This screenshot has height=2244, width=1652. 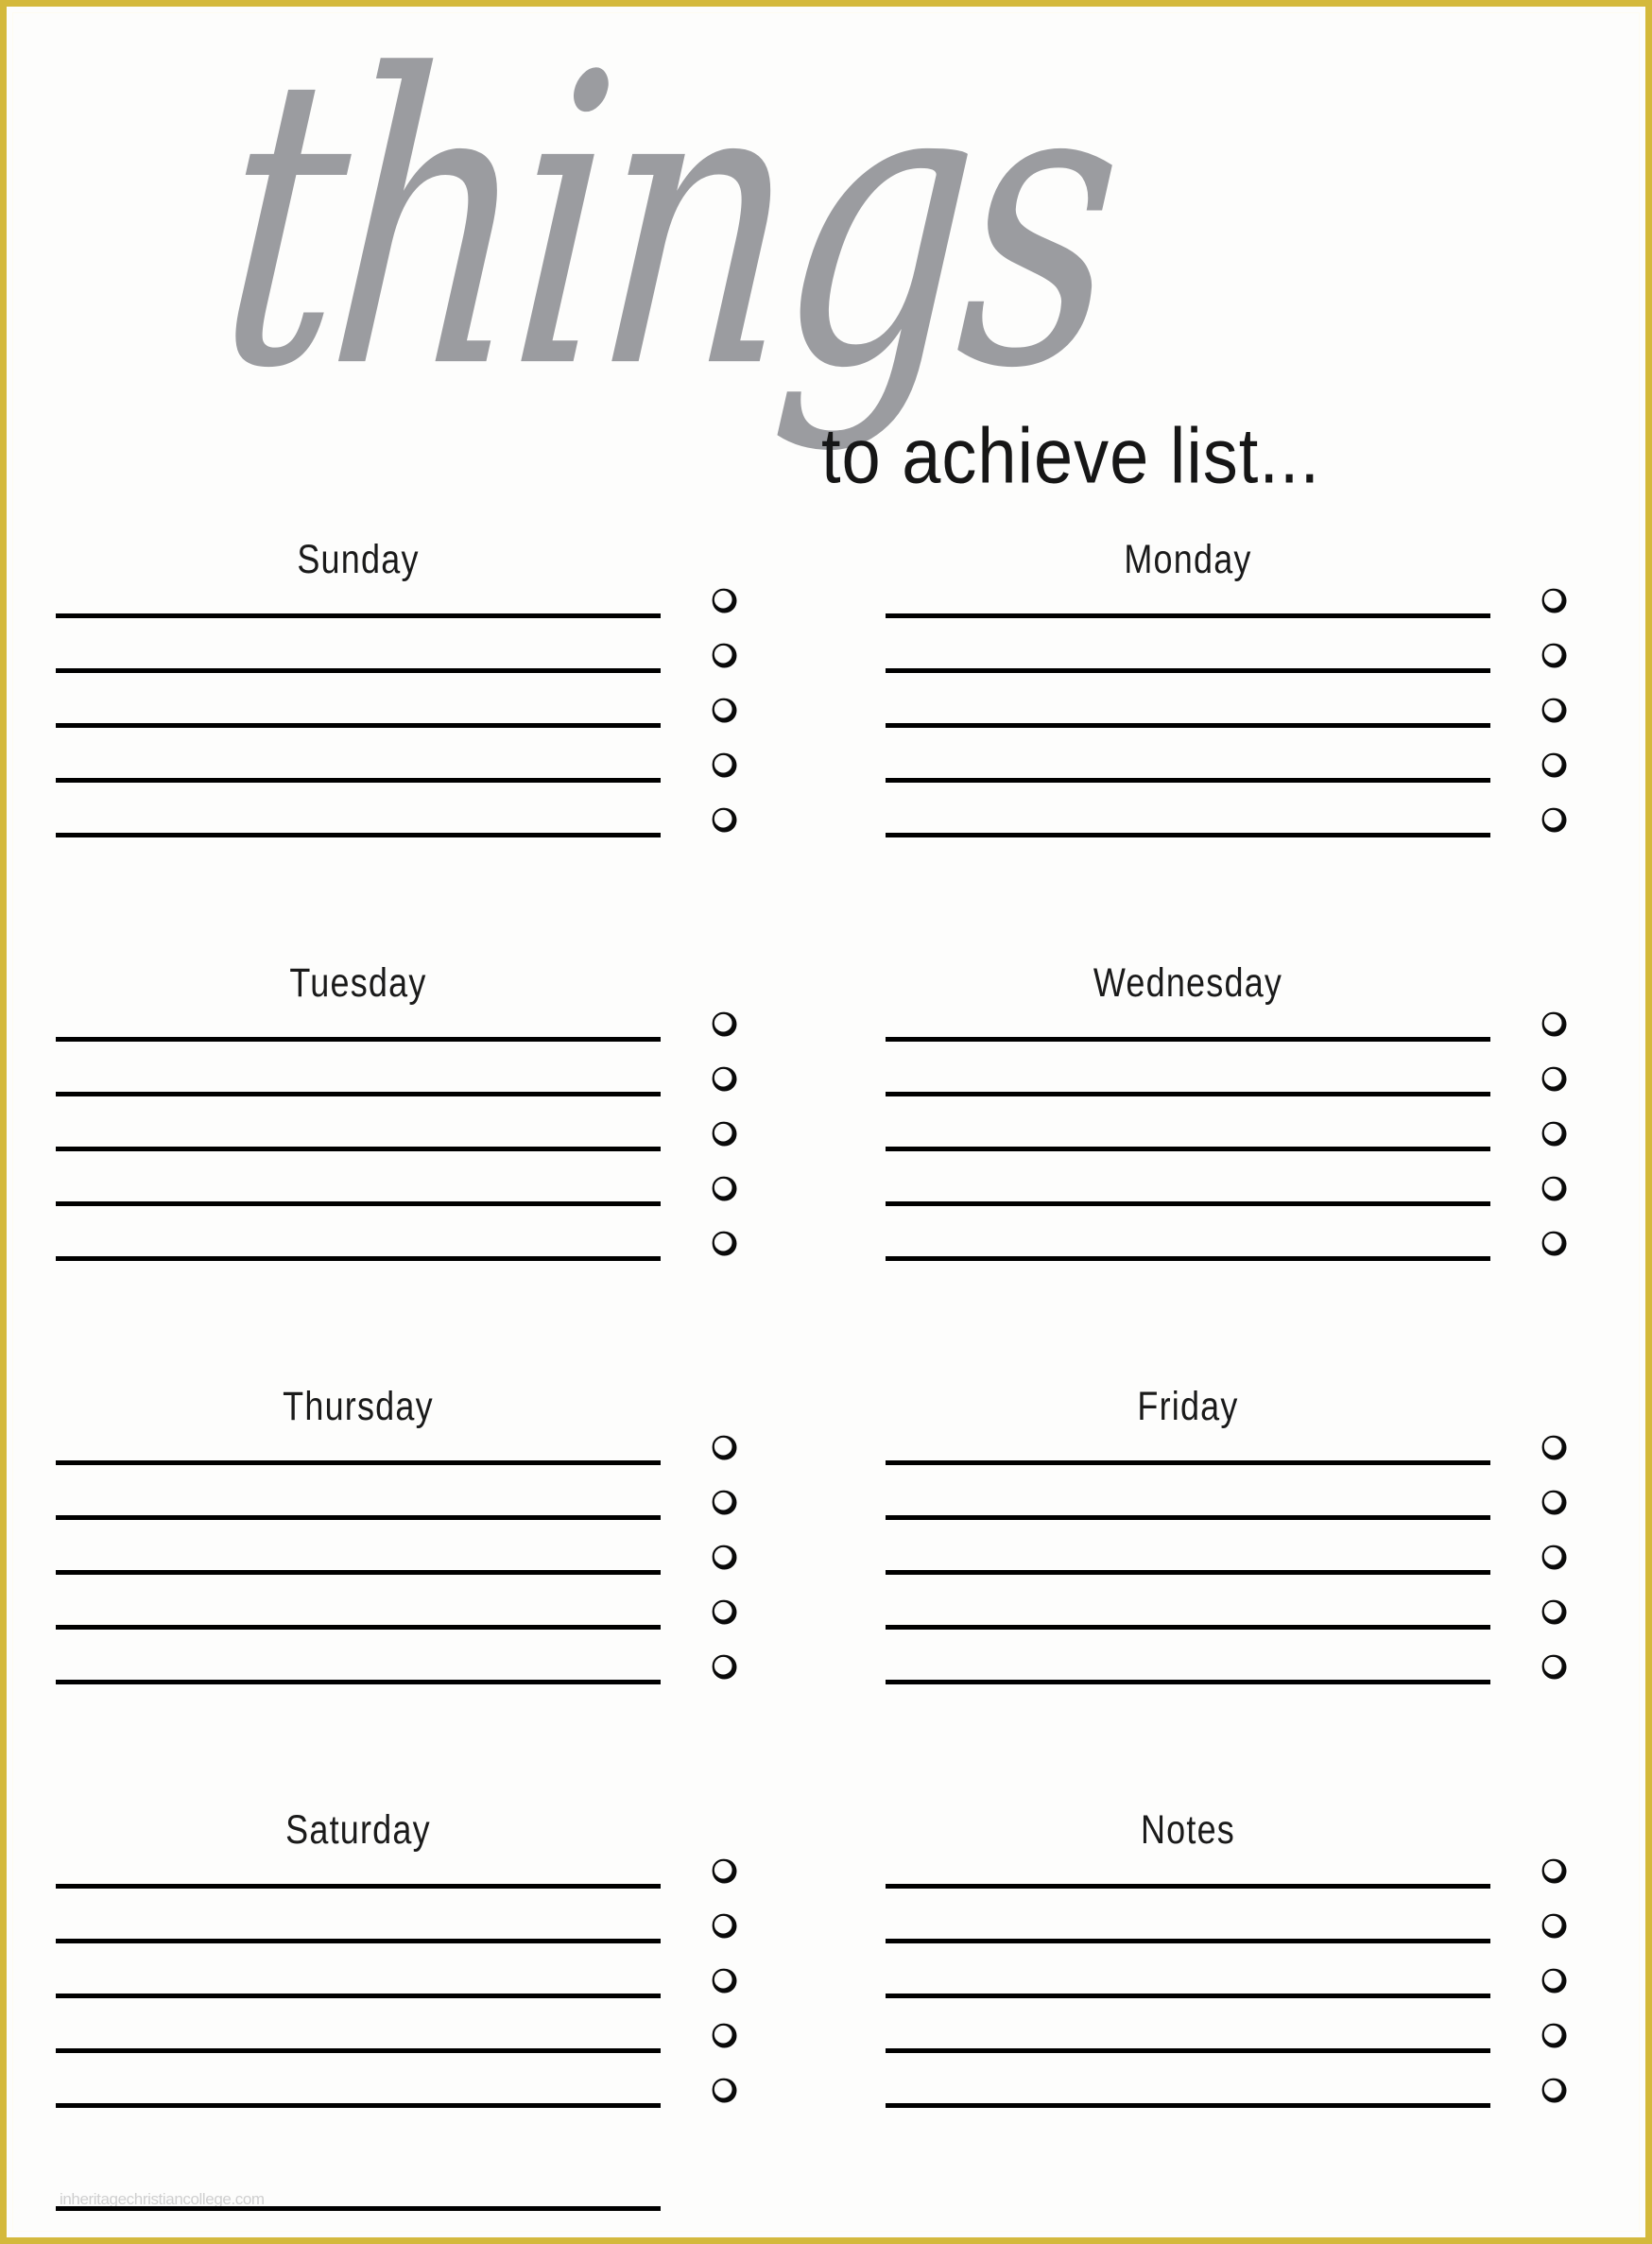 What do you see at coordinates (1188, 982) in the screenshot?
I see `day-label-wednesday: Wednesday` at bounding box center [1188, 982].